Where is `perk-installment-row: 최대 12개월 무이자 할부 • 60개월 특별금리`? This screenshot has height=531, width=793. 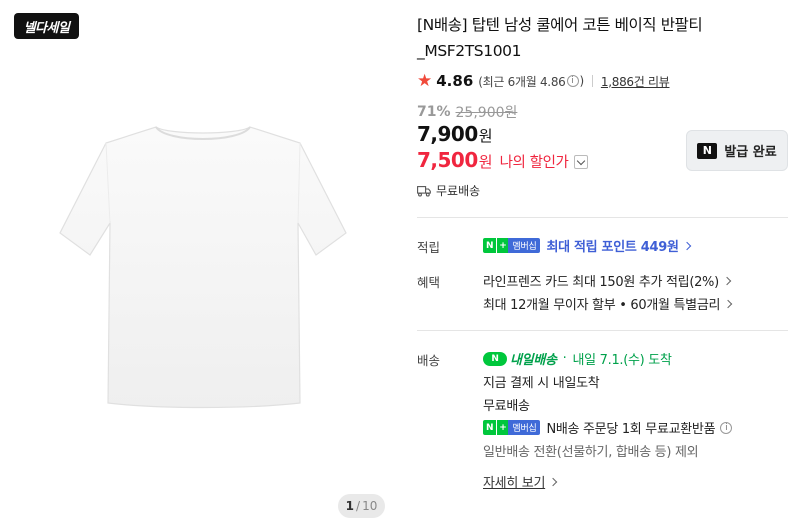 perk-installment-row: 최대 12개월 무이자 할부 • 60개월 특별금리 is located at coordinates (608, 303).